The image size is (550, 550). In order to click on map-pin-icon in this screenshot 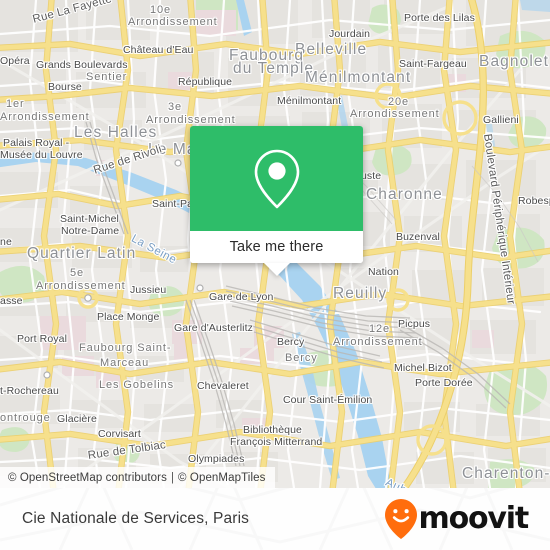, I will do `click(276, 178)`.